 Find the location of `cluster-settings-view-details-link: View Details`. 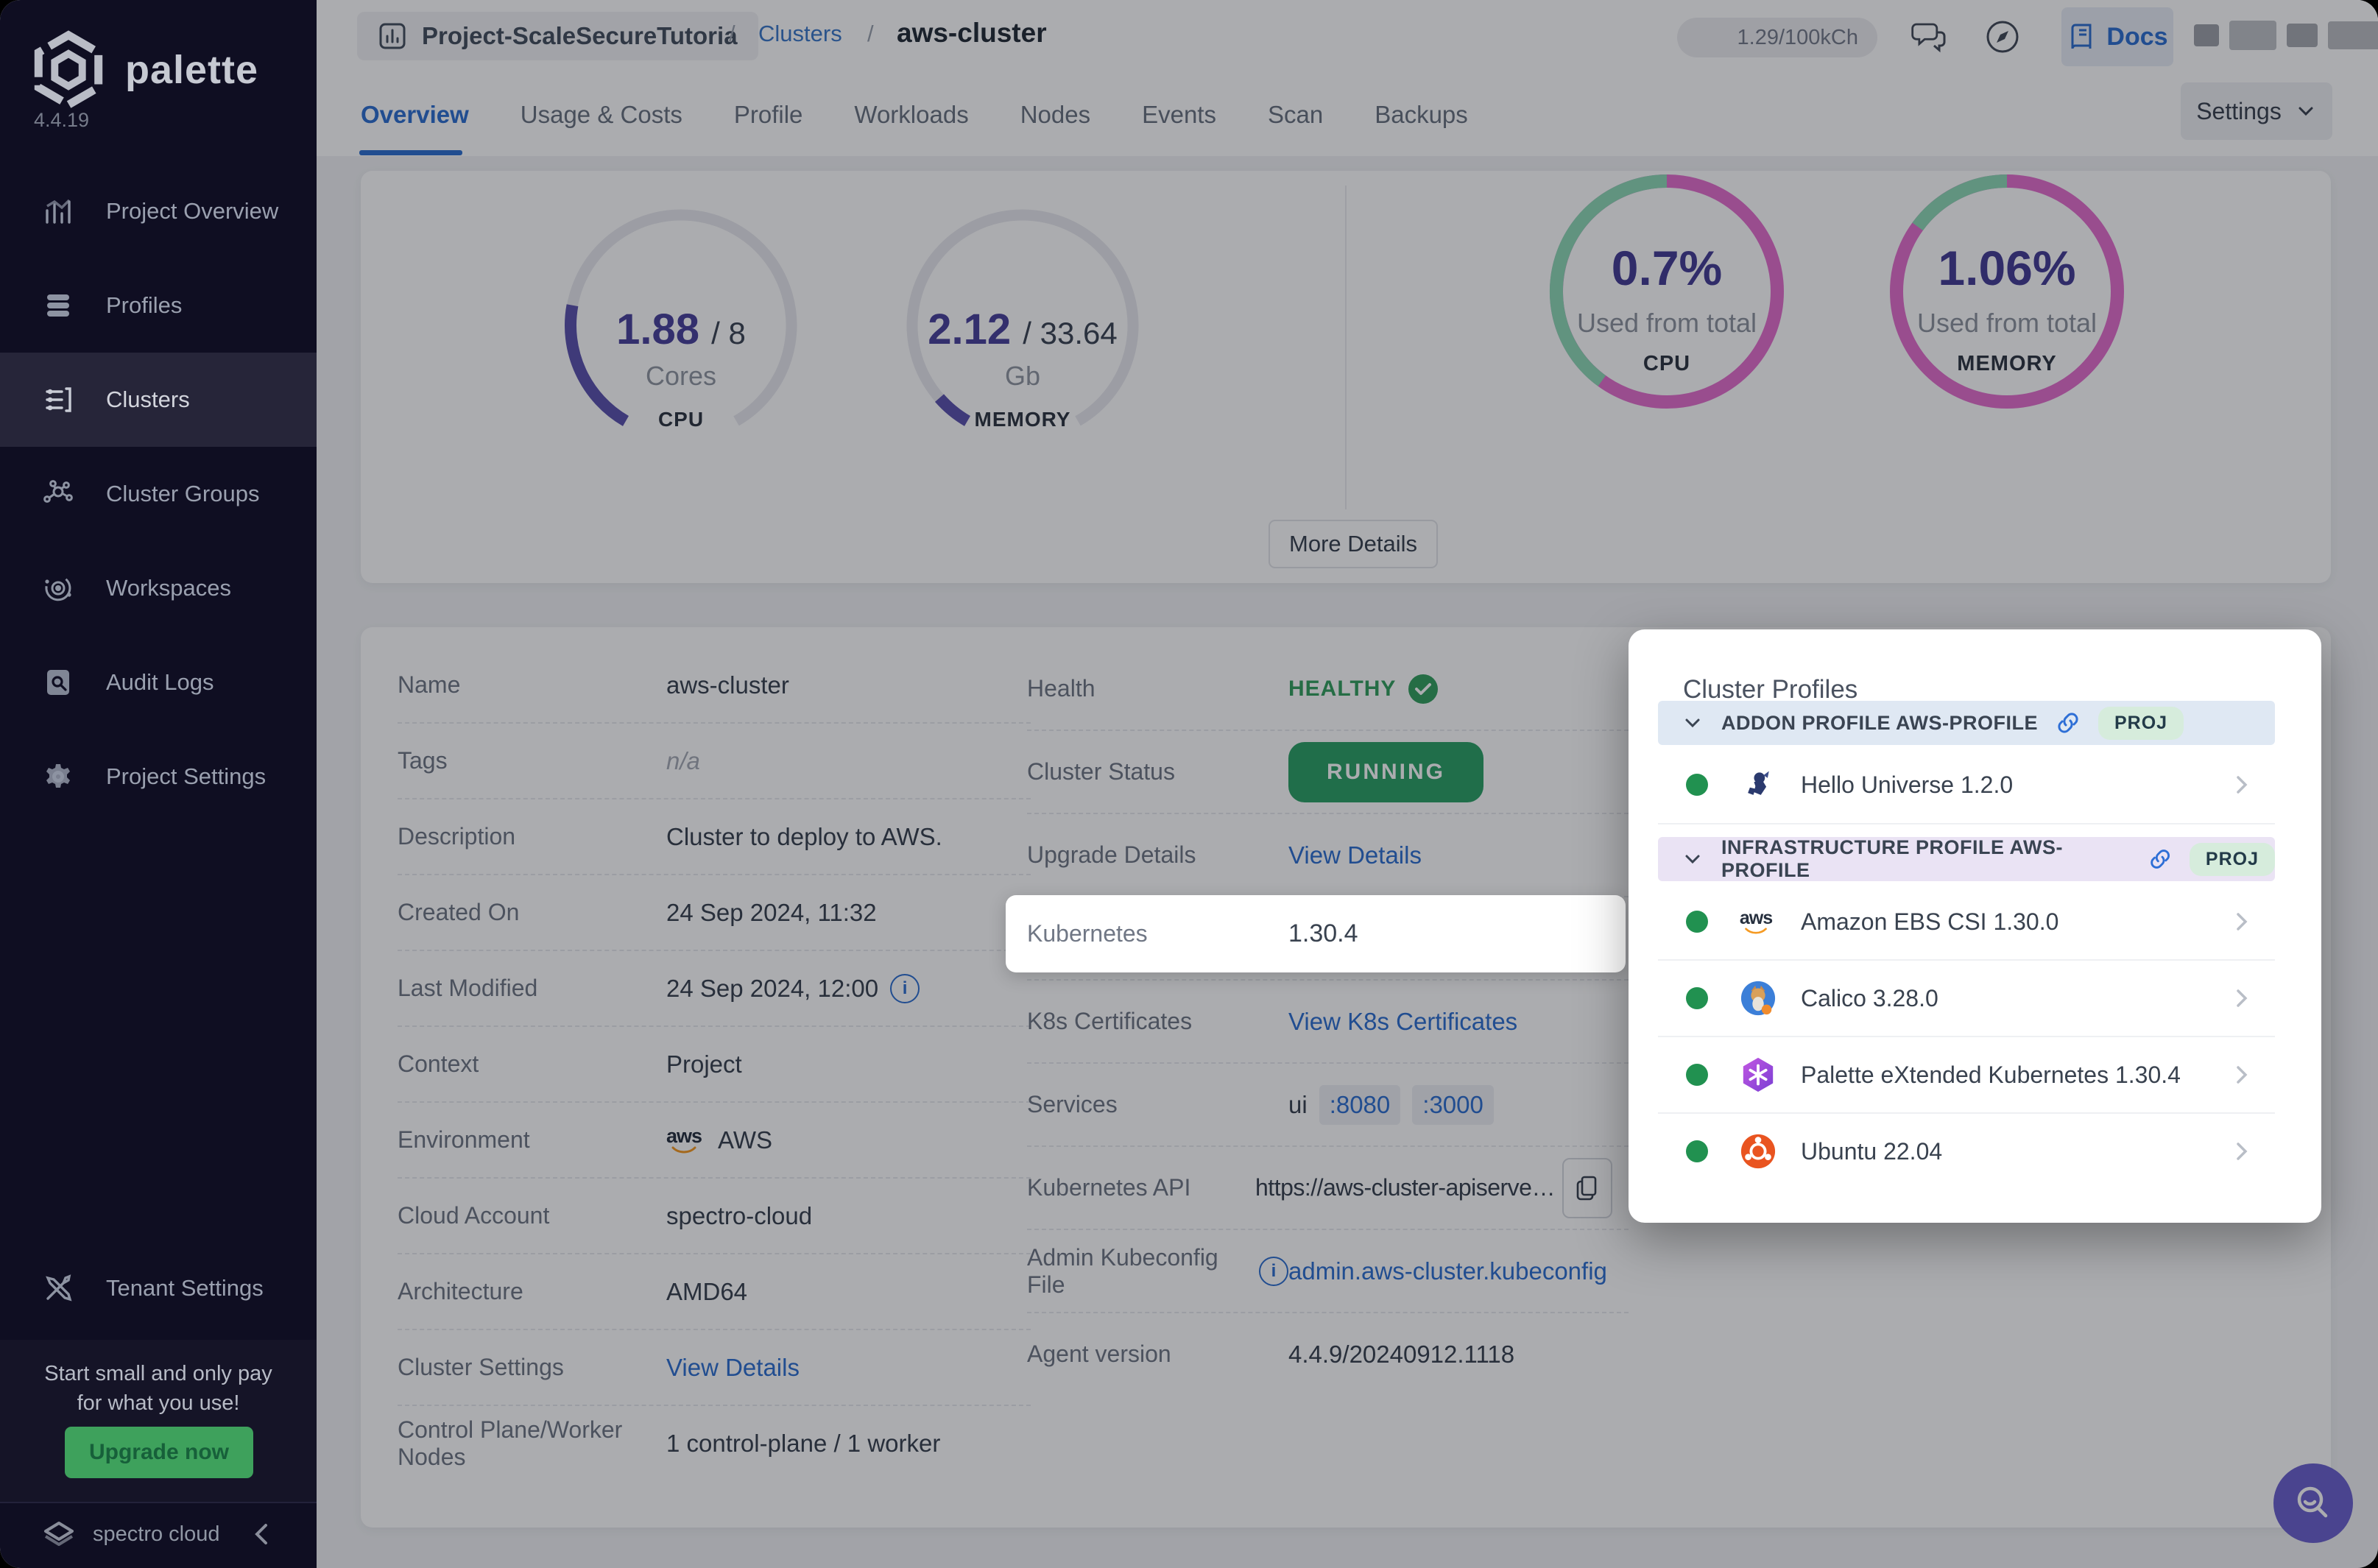

cluster-settings-view-details-link: View Details is located at coordinates (733, 1368).